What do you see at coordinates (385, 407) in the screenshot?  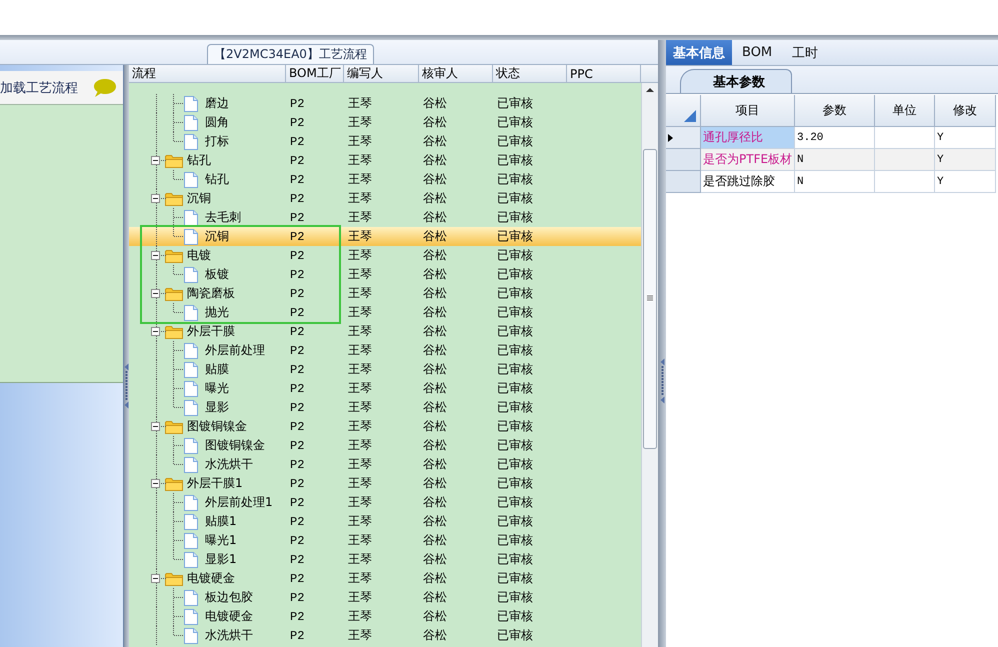 I see `tree-row: 显影 P2 王琴 谷松 已审核` at bounding box center [385, 407].